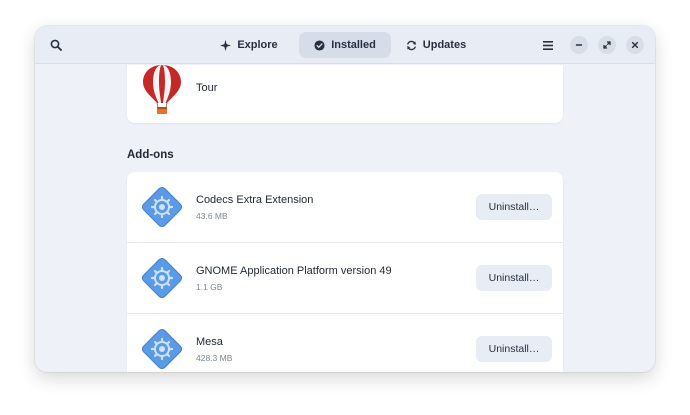 This screenshot has width=690, height=415. I want to click on minimize-button, so click(579, 45).